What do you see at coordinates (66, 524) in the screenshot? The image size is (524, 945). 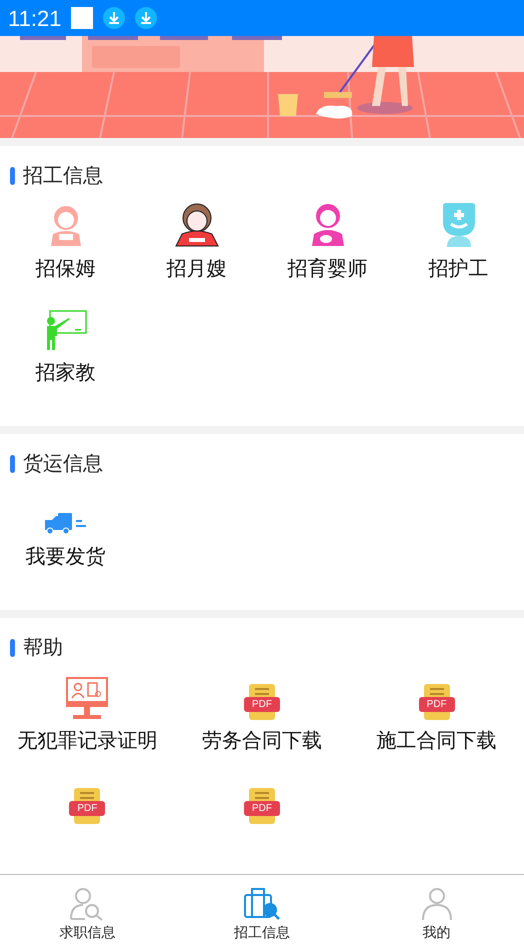 I see `delivery-truck-icon` at bounding box center [66, 524].